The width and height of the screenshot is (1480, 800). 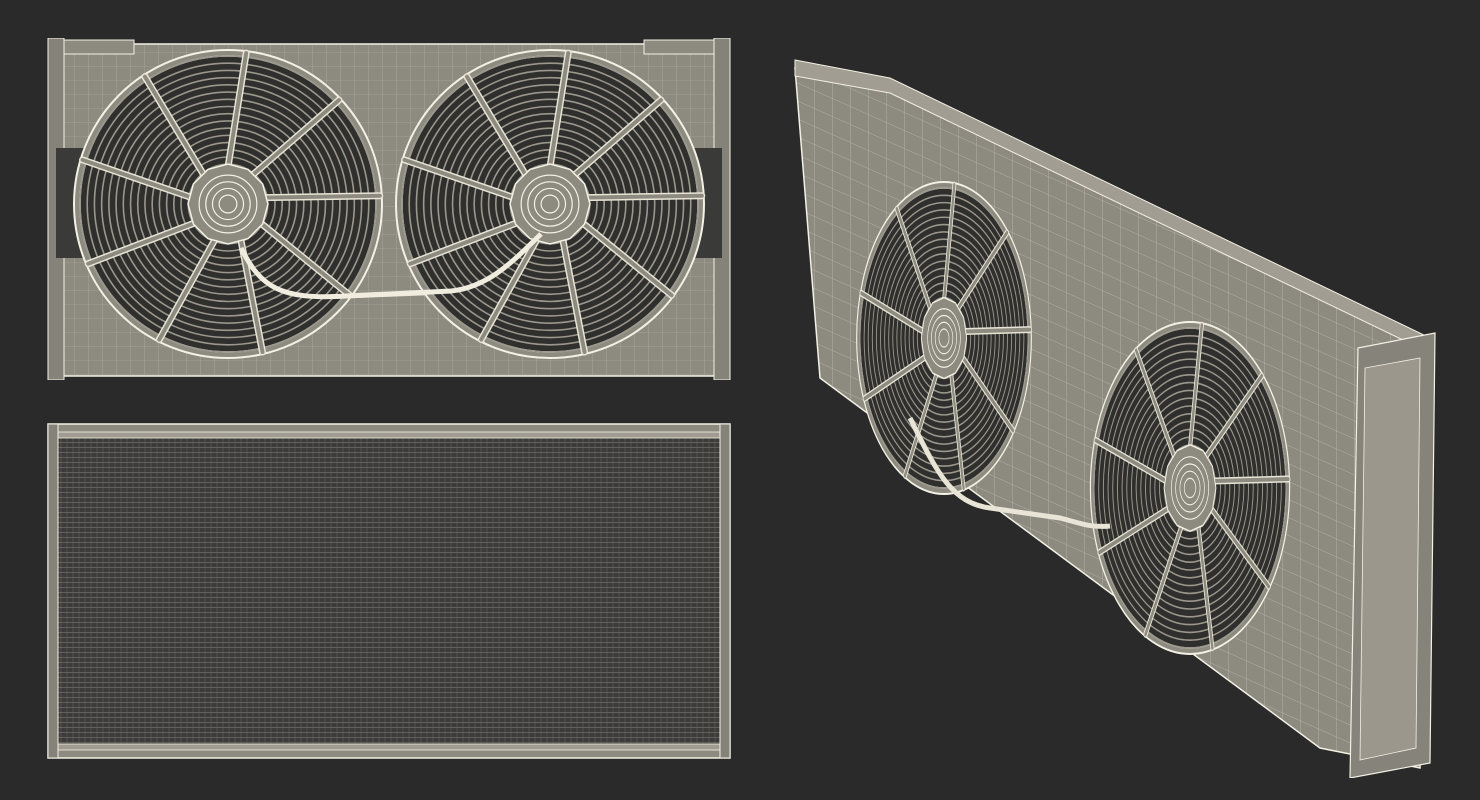 I want to click on iso-fan-right, so click(x=1190, y=488).